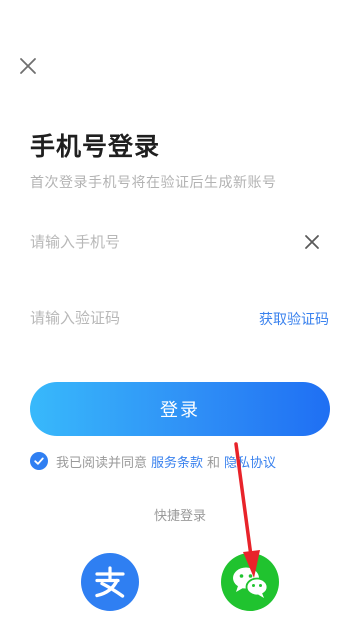  Describe the element at coordinates (179, 516) in the screenshot. I see `quick-login-label: 快捷登录` at that location.